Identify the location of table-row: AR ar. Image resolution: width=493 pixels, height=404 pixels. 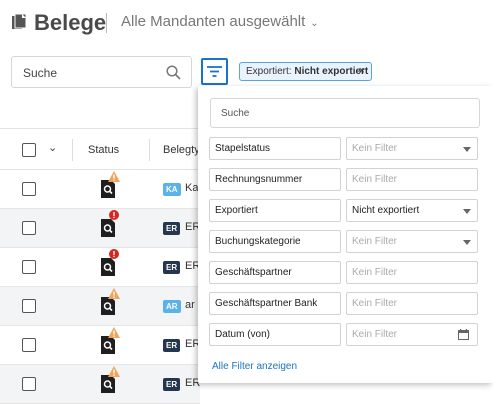
(100, 306).